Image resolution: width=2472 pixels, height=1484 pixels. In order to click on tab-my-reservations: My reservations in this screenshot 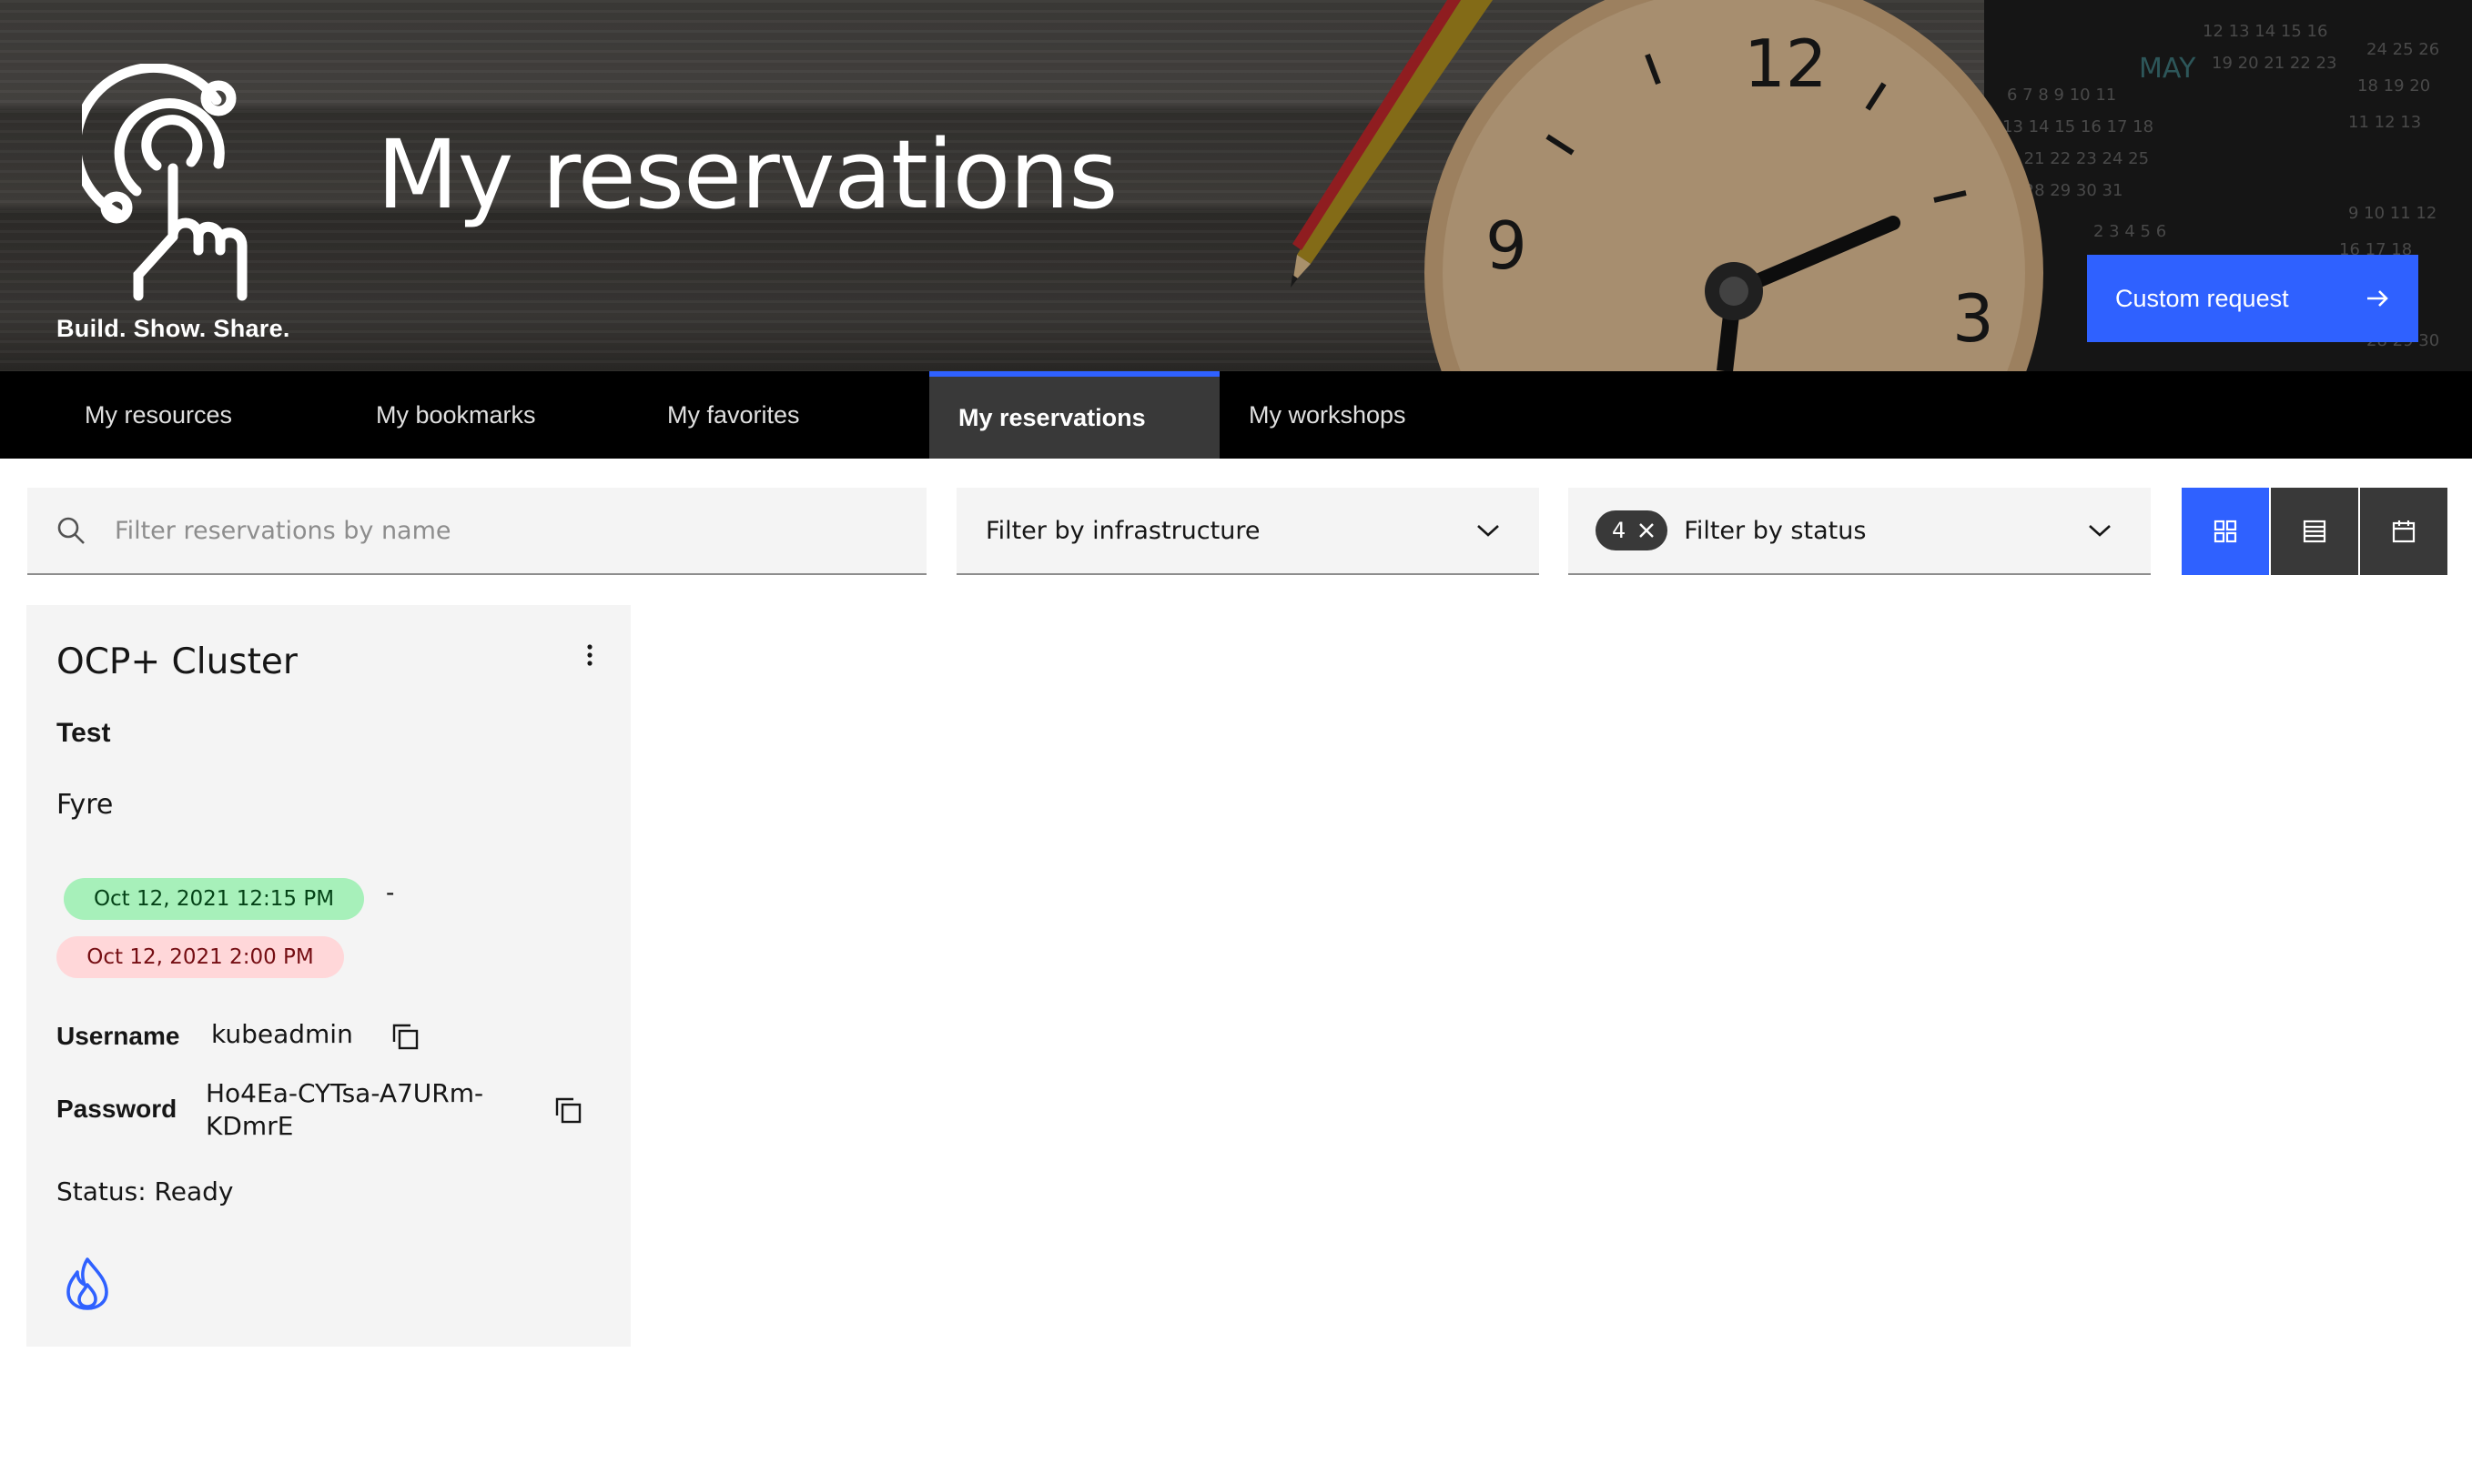, I will do `click(1074, 415)`.